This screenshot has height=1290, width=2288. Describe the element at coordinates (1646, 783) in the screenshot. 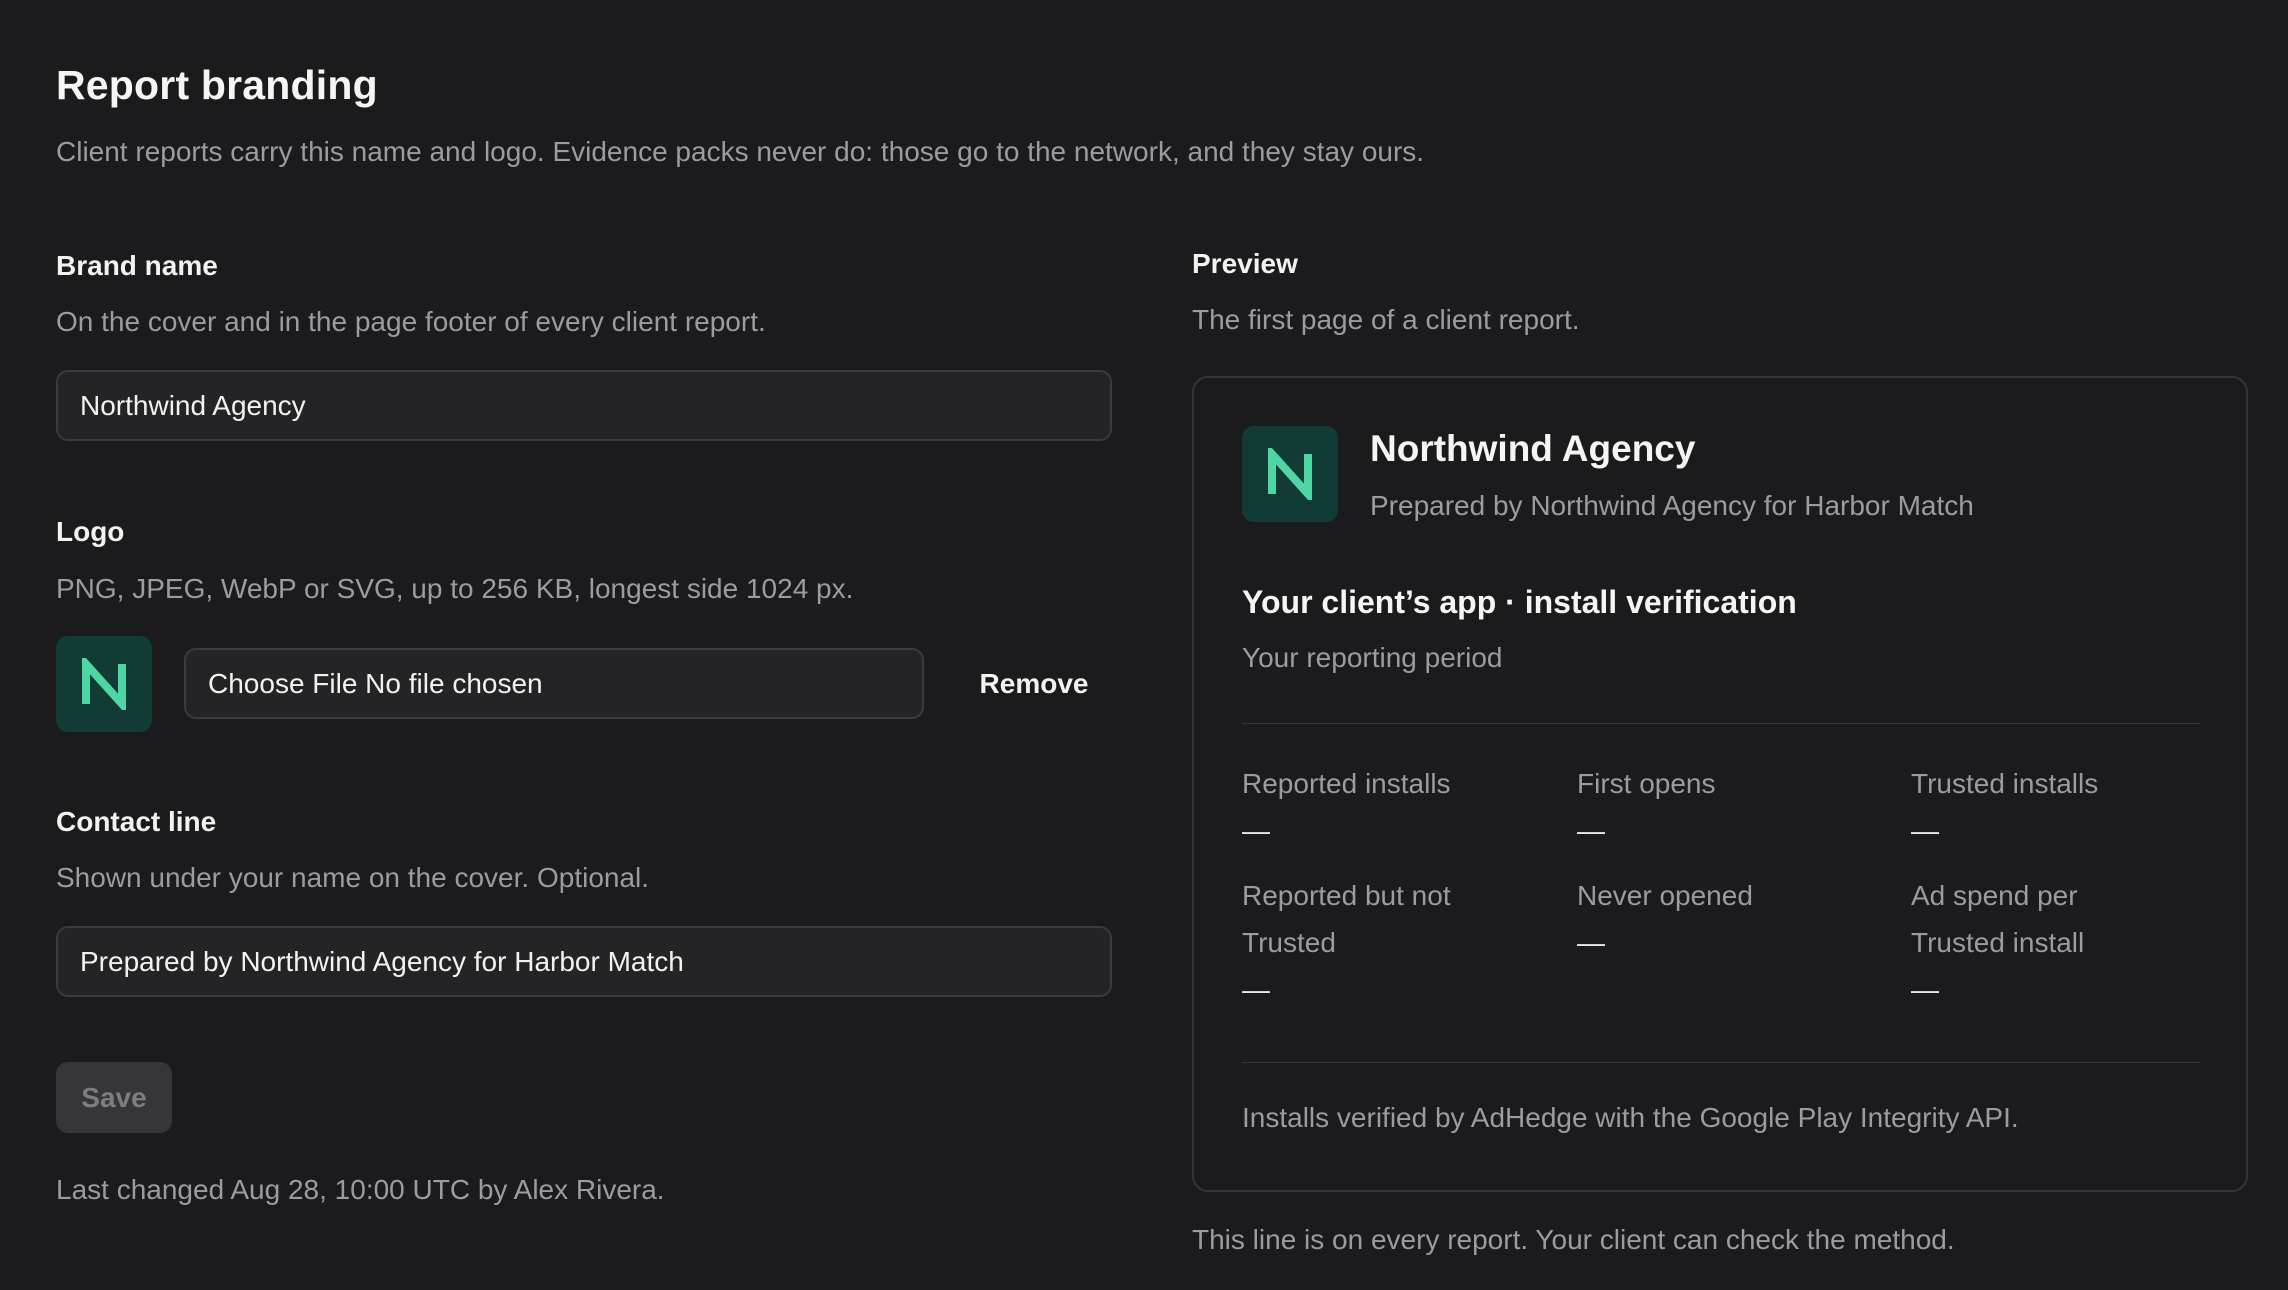

I see `metric-label: First opens` at that location.